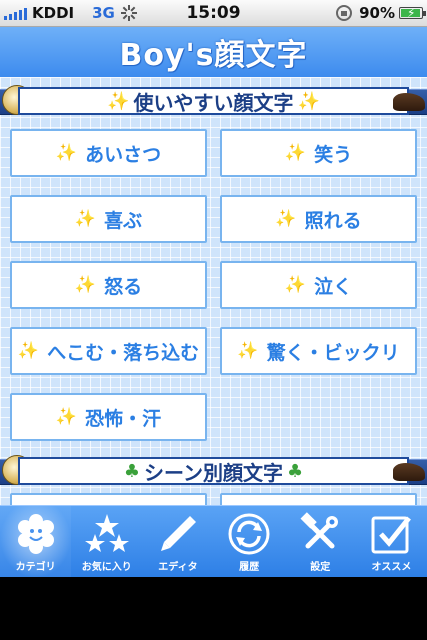 The height and width of the screenshot is (640, 427). What do you see at coordinates (178, 533) in the screenshot?
I see `pencil-icon` at bounding box center [178, 533].